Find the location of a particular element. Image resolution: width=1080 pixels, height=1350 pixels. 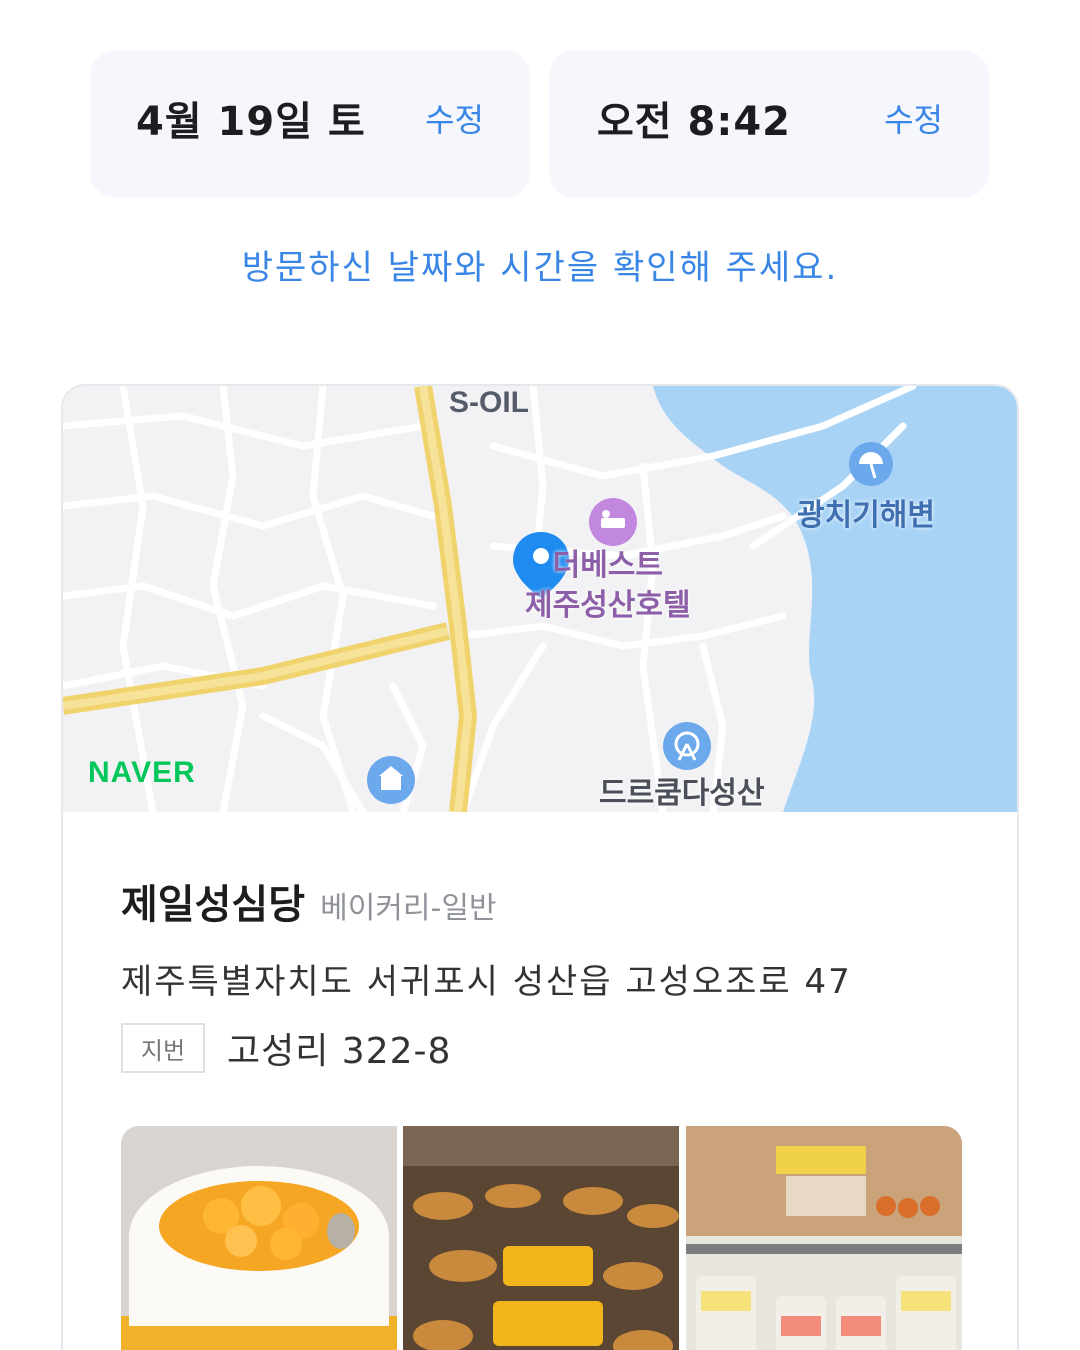

place-title: 제일성심당 베이커리-일반 is located at coordinates (309, 901).